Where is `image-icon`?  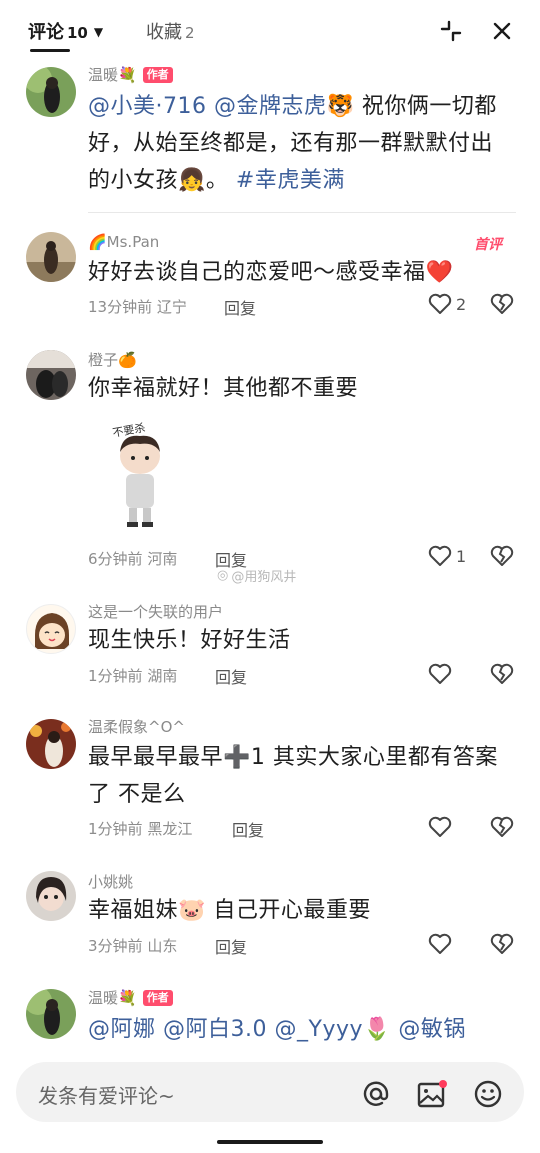 image-icon is located at coordinates (432, 1094).